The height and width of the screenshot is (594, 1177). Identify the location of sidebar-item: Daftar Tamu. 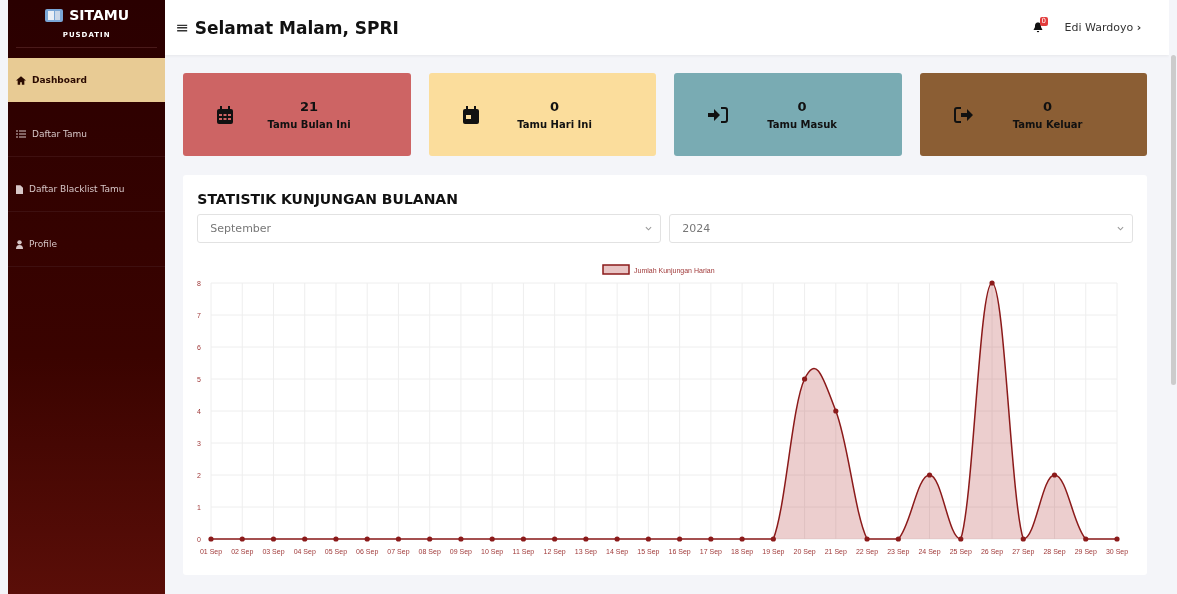
(87, 134).